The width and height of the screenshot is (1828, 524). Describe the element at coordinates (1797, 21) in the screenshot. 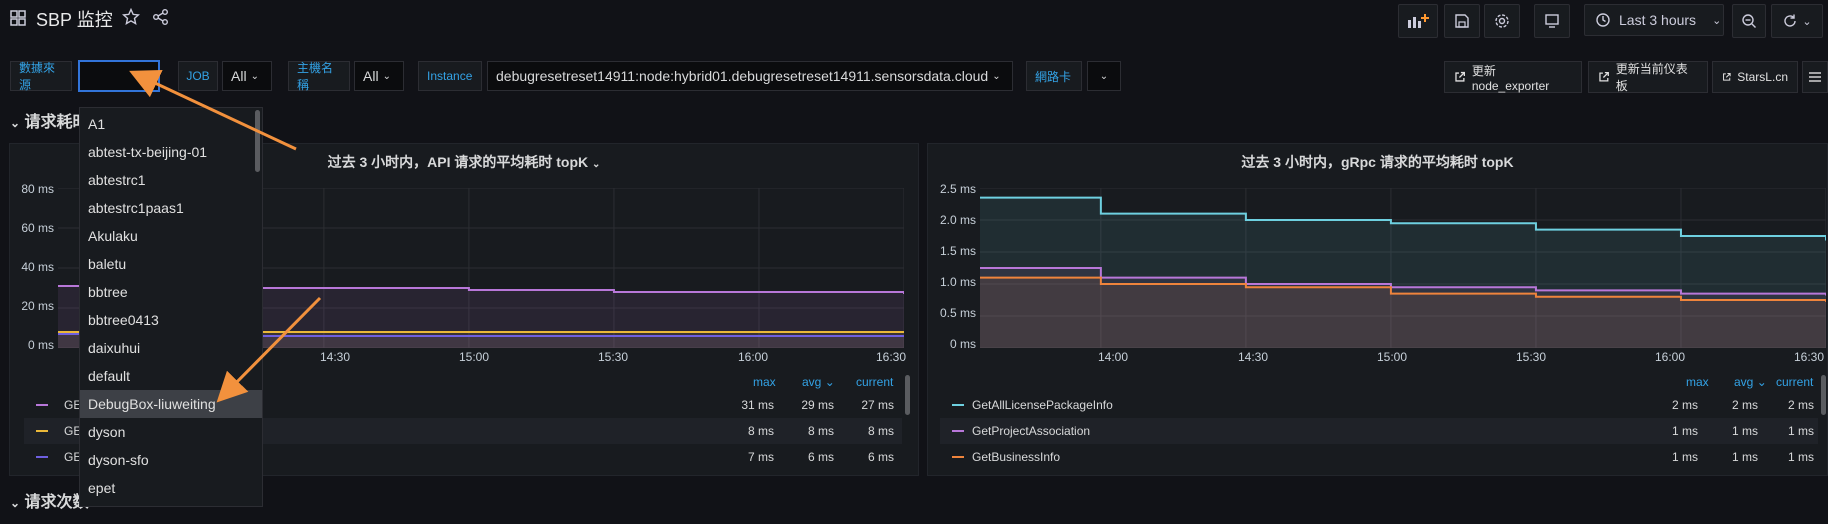

I see `refresh-button: ⌄` at that location.